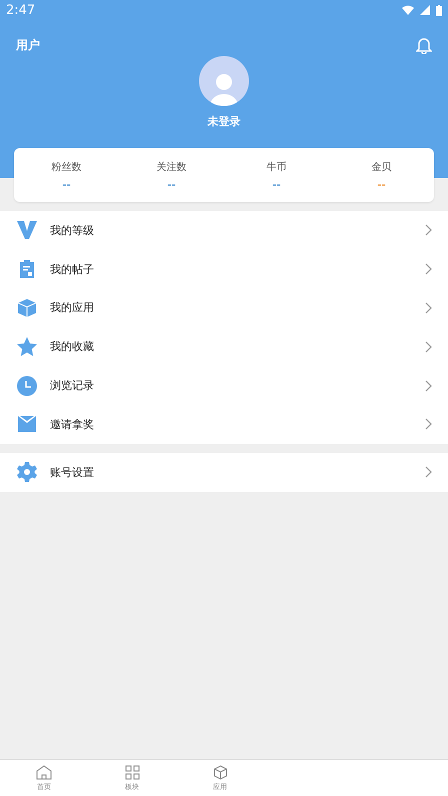 The width and height of the screenshot is (448, 796). I want to click on menu-item: 我的收藏, so click(224, 346).